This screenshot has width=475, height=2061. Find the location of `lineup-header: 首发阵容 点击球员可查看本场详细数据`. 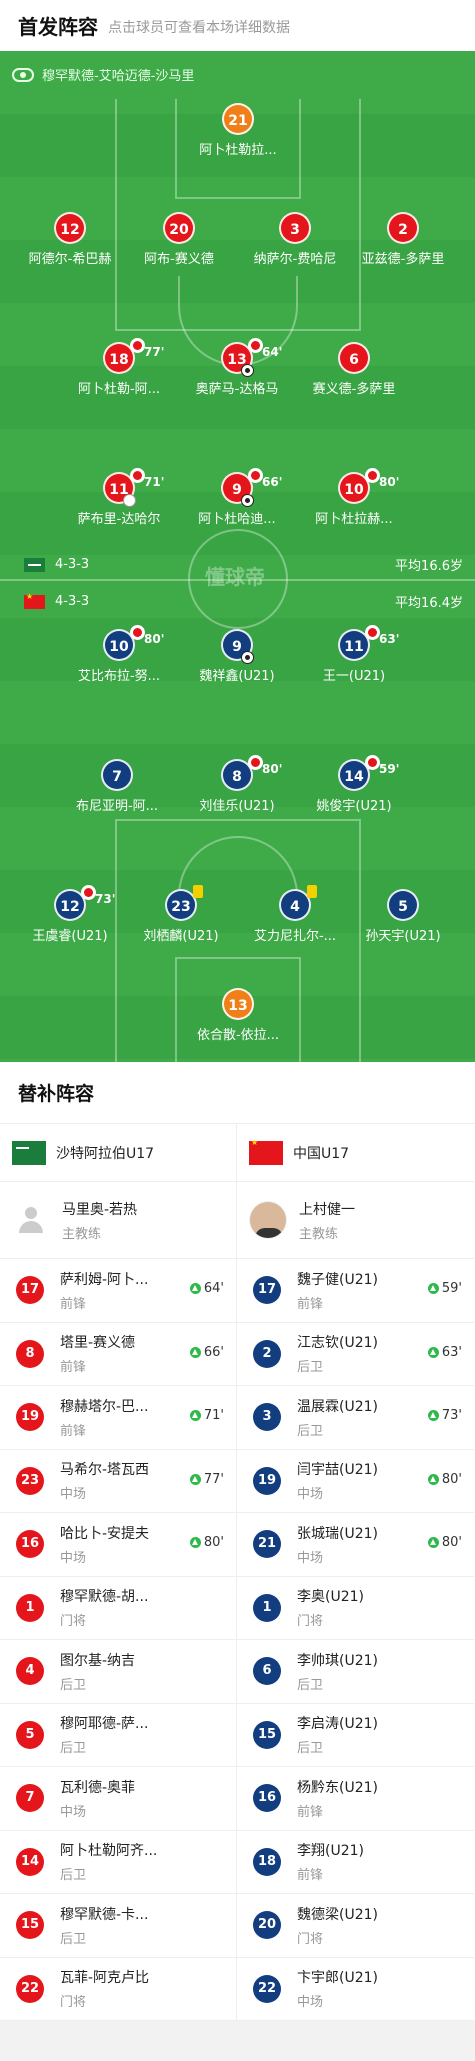

lineup-header: 首发阵容 点击球员可查看本场详细数据 is located at coordinates (237, 25).